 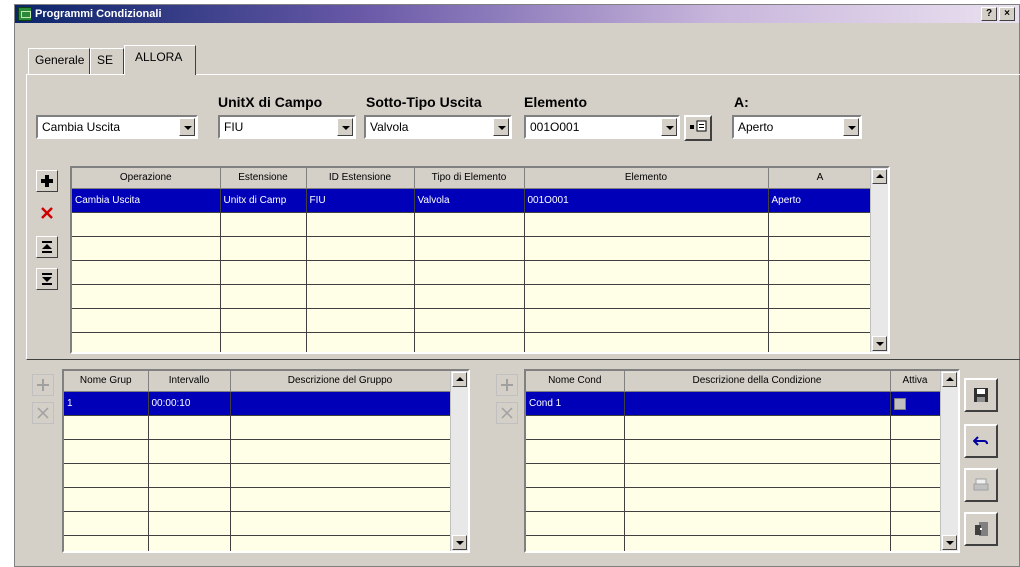 What do you see at coordinates (257, 403) in the screenshot?
I see `table-row: 1 00:00:10` at bounding box center [257, 403].